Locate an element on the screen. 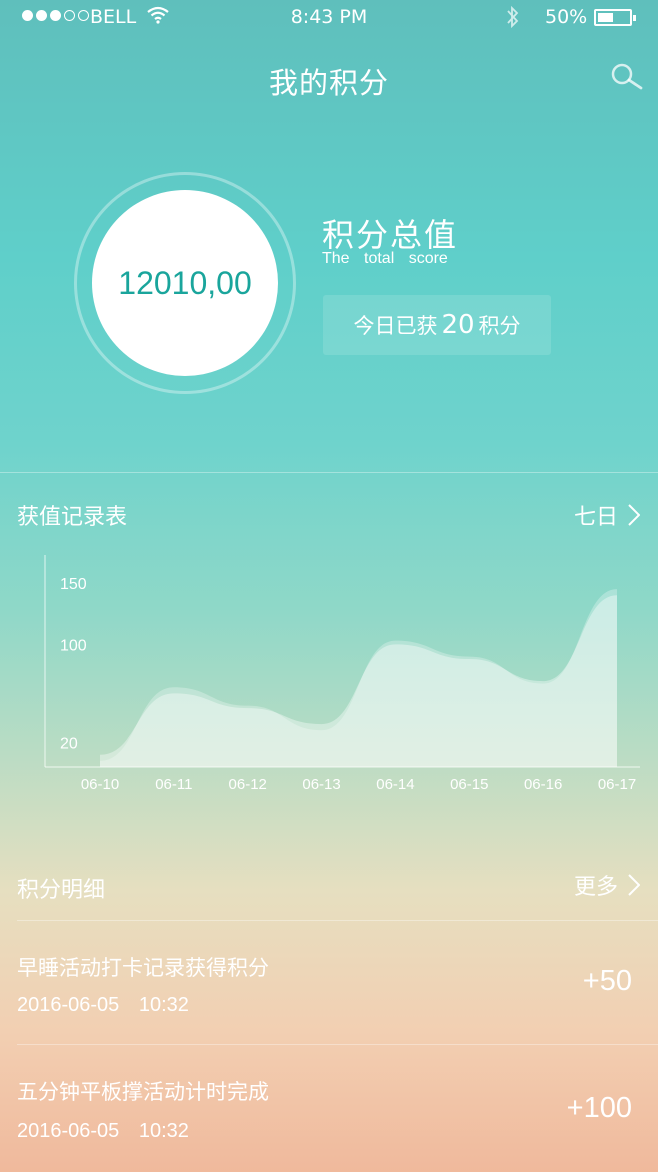 Image resolution: width=658 pixels, height=1172 pixels. today-value: 20 is located at coordinates (458, 325).